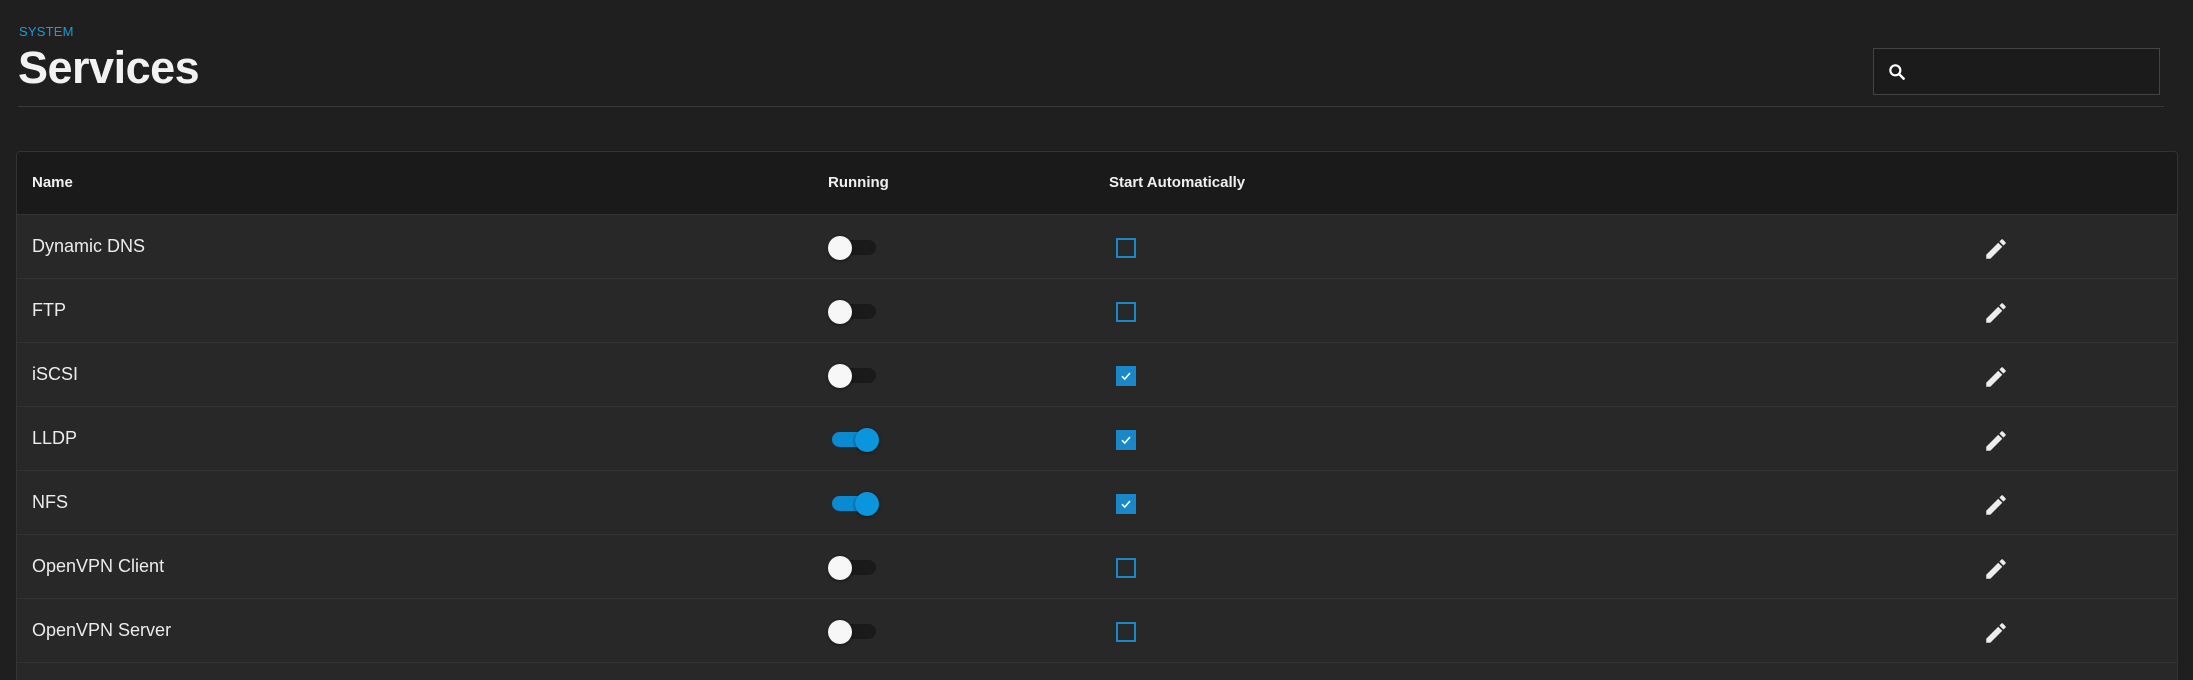  Describe the element at coordinates (1097, 375) in the screenshot. I see `table-row: iSCSI` at that location.